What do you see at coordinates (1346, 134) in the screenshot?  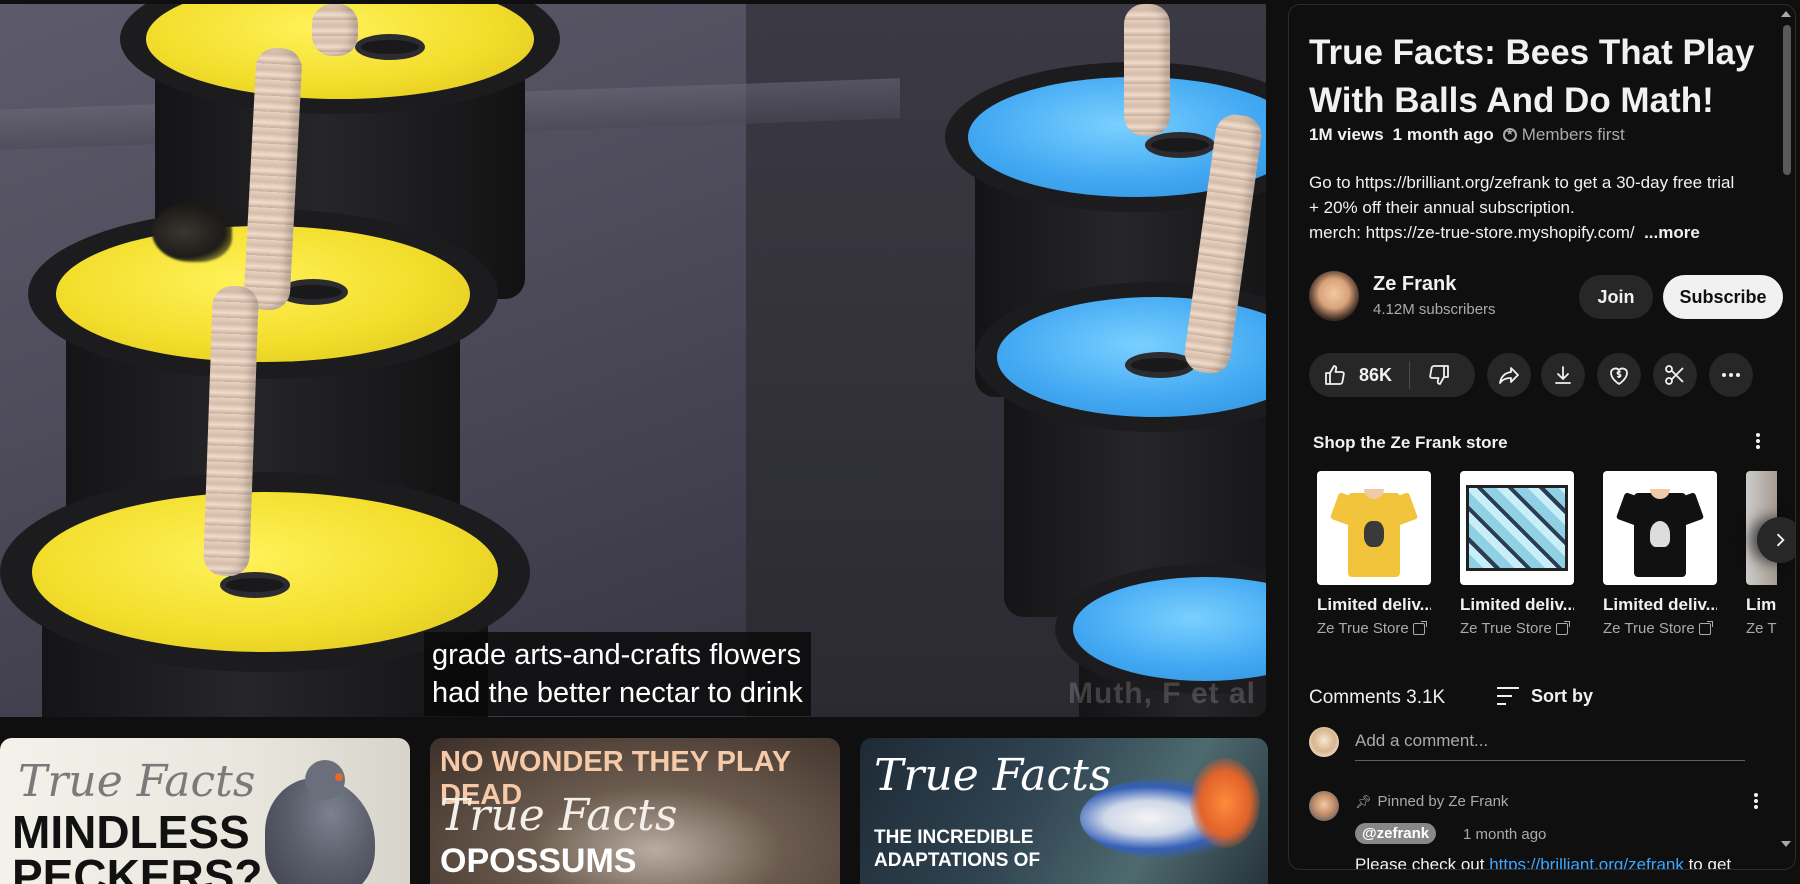 I see `view-count: 1M views` at bounding box center [1346, 134].